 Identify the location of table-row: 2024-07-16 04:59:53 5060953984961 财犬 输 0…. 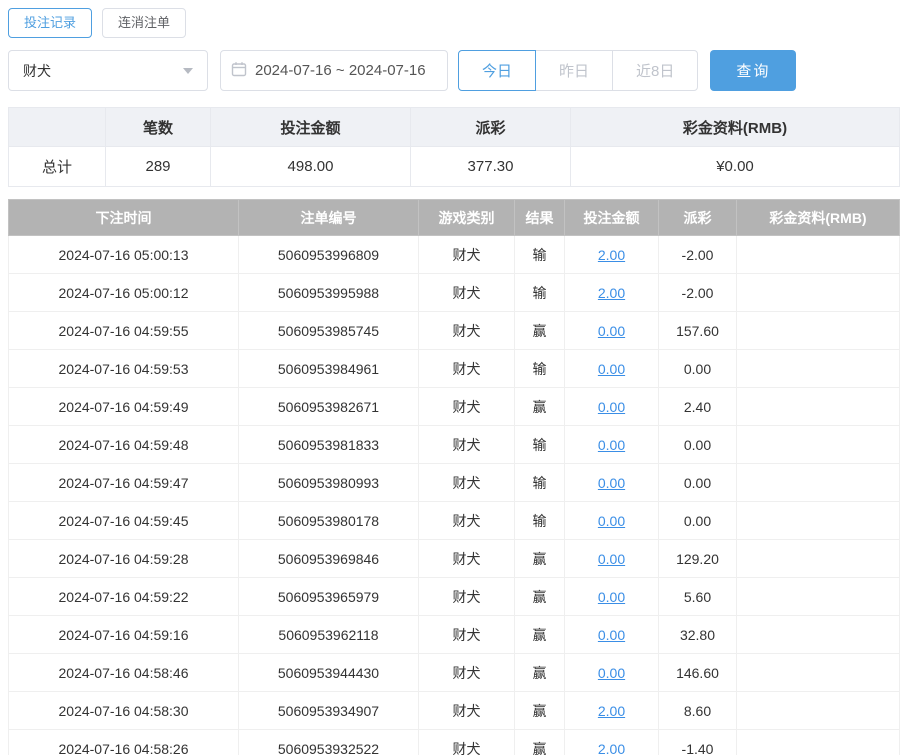
(454, 368).